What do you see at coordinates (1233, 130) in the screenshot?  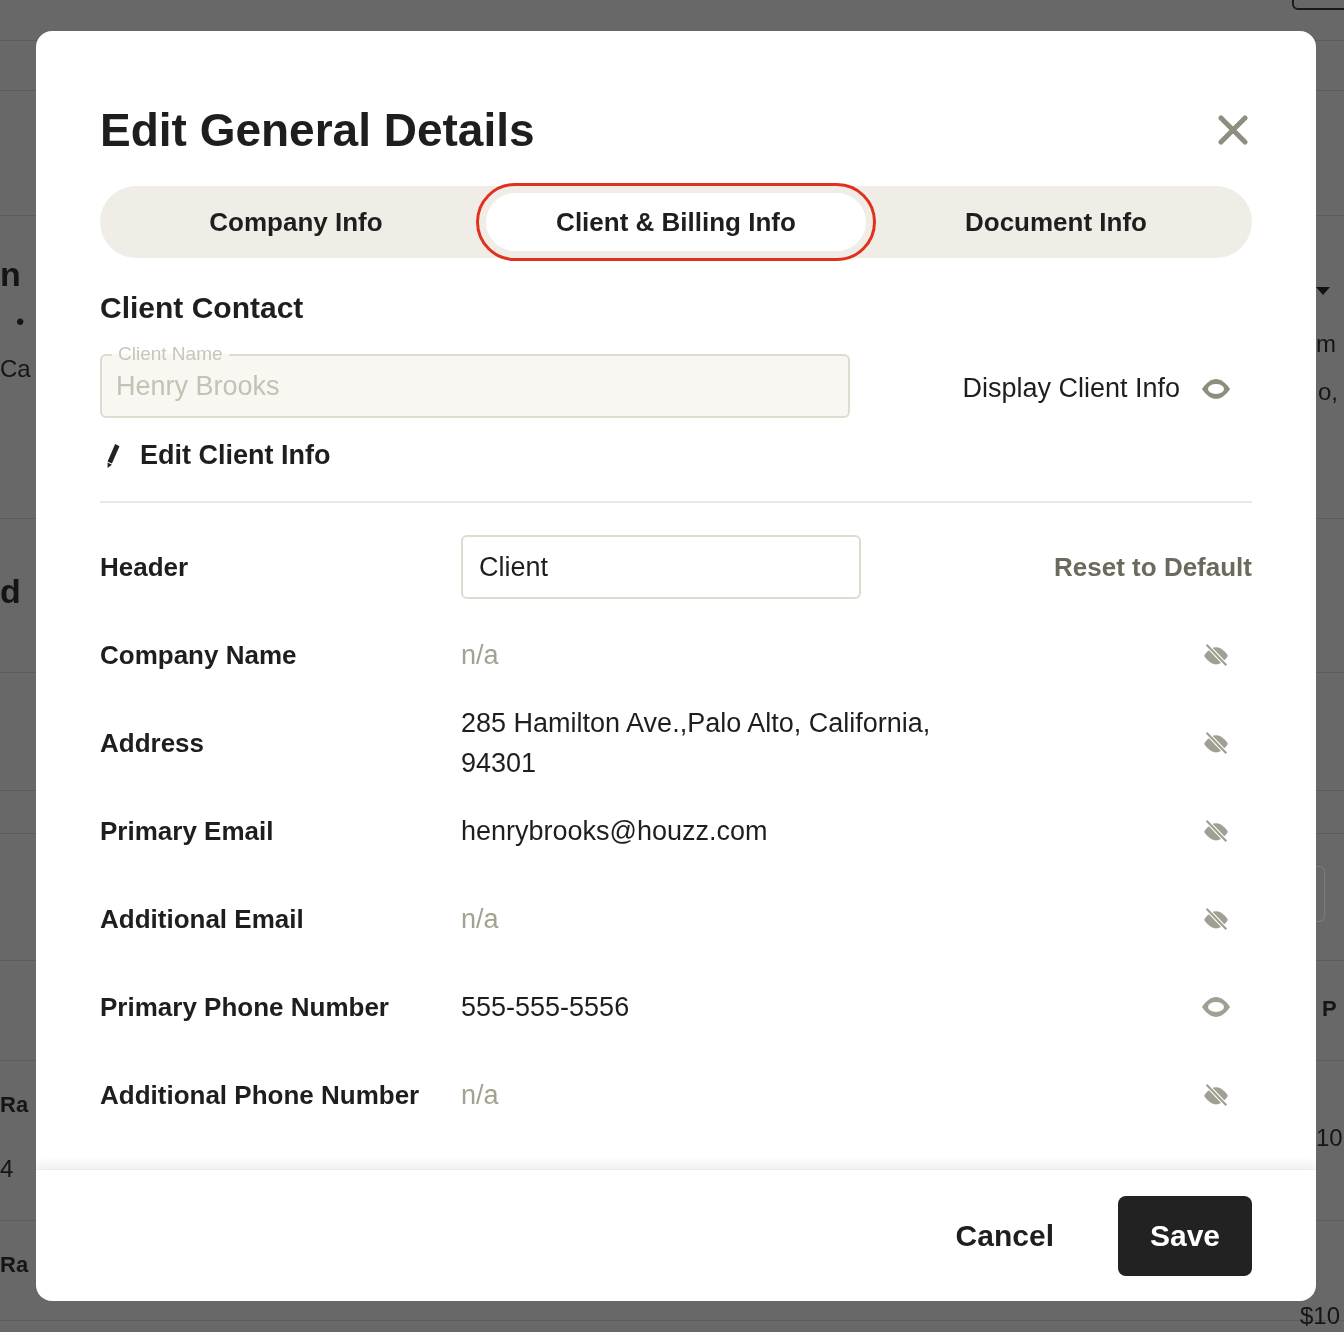 I see `close-icon` at bounding box center [1233, 130].